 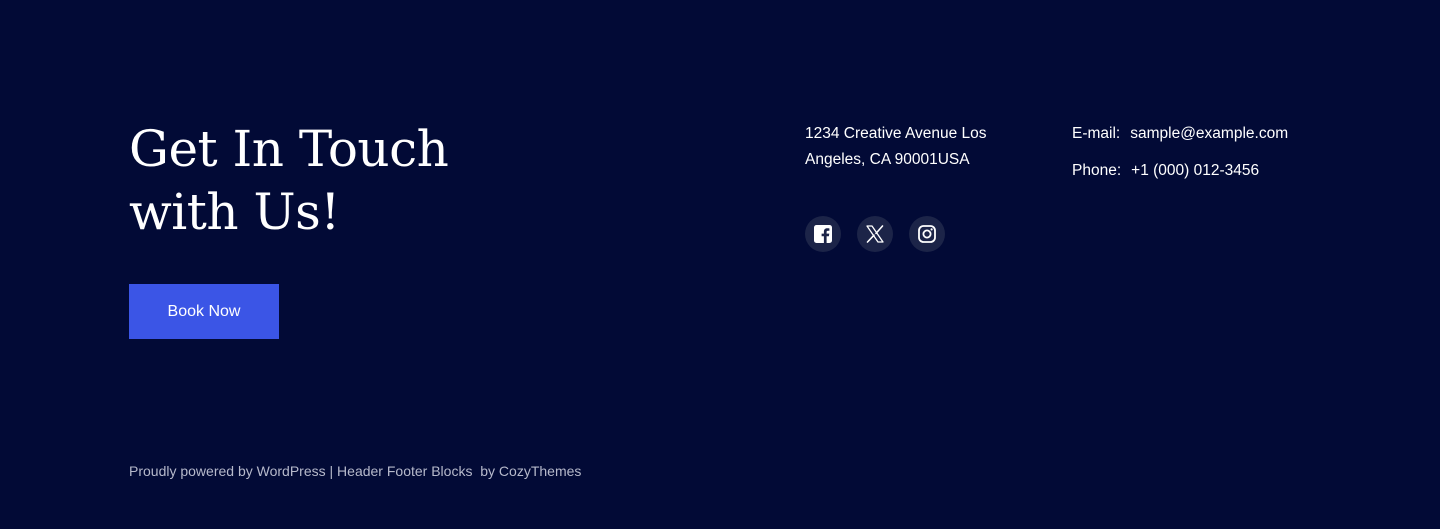 I want to click on facebook-link, so click(x=823, y=234).